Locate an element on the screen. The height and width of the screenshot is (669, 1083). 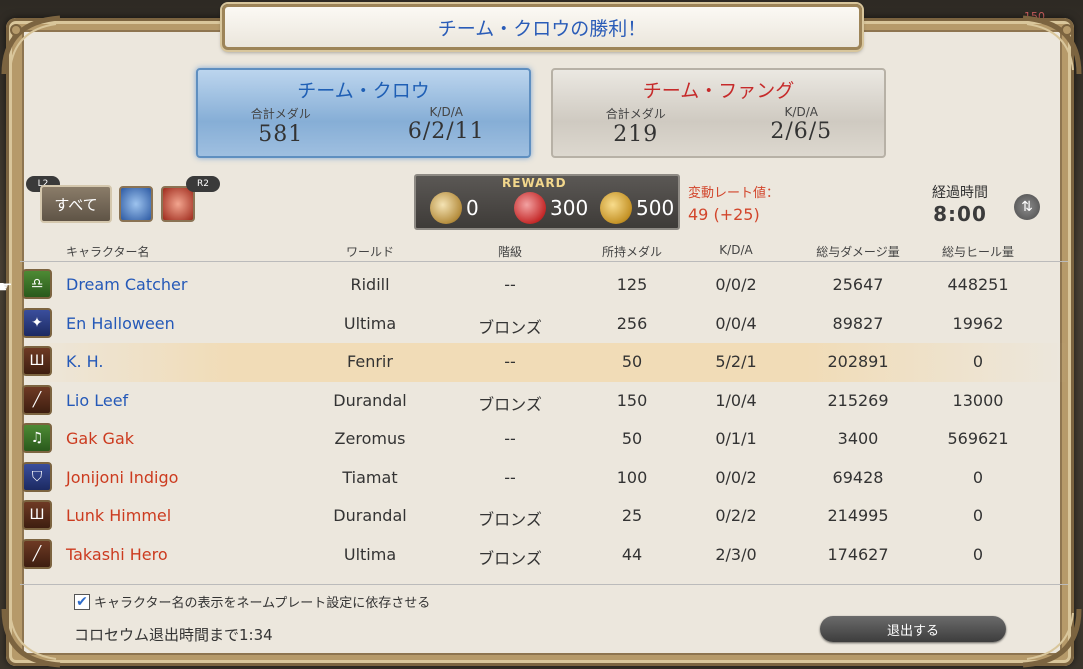
exit-button: 退出する is located at coordinates (913, 629).